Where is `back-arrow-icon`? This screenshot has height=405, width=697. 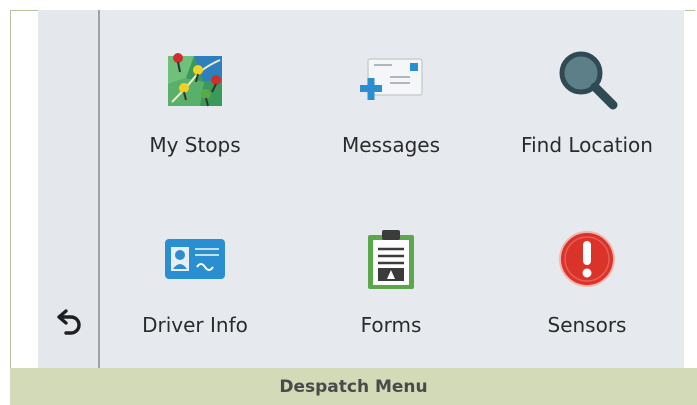
back-arrow-icon is located at coordinates (70, 324).